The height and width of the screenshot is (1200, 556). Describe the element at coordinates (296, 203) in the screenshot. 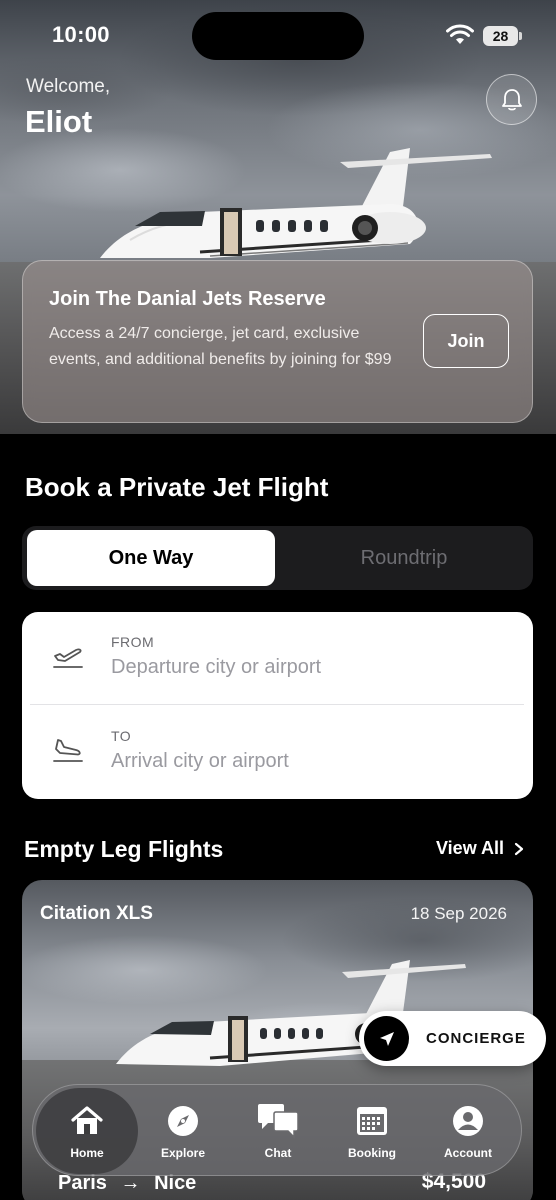

I see `private-jet-image` at that location.